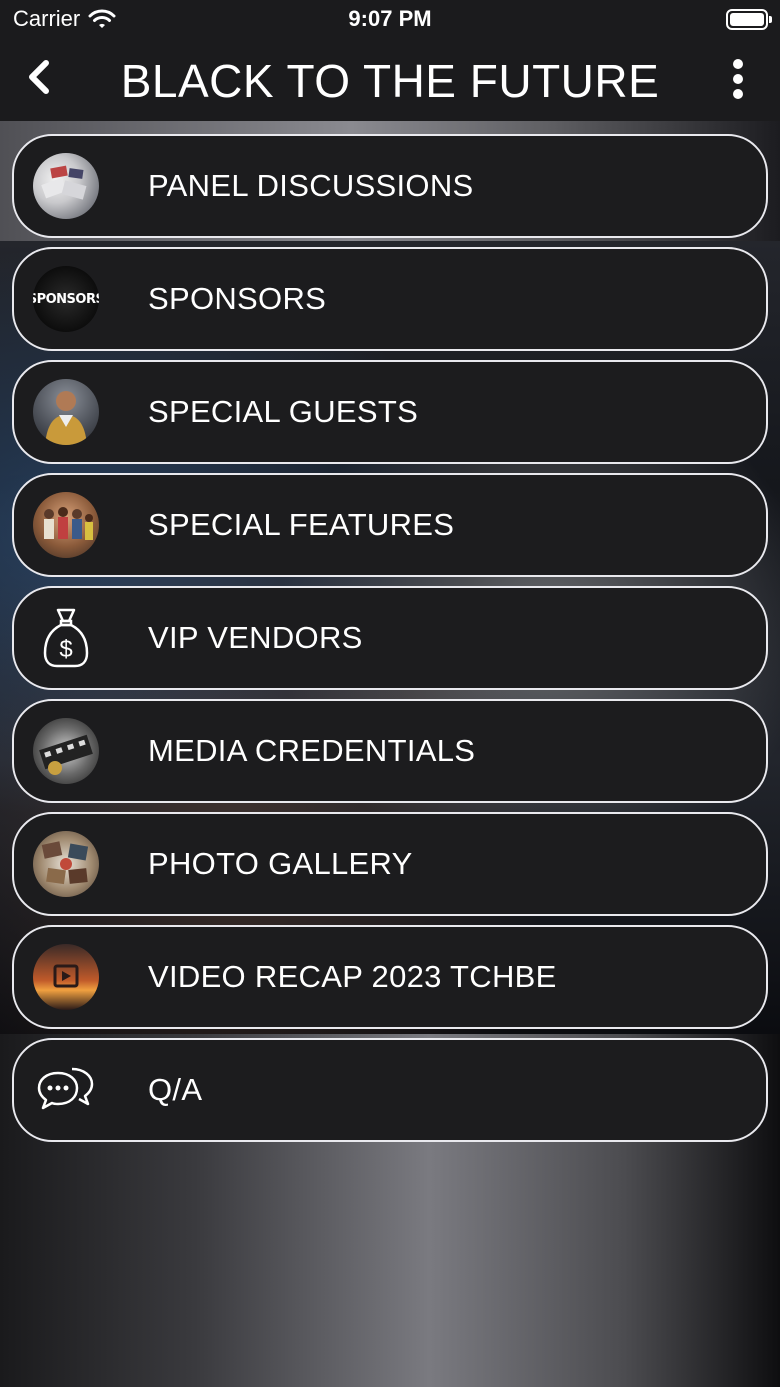  I want to click on menu-item-photo-gallery: PHOTO GALLERY, so click(390, 864).